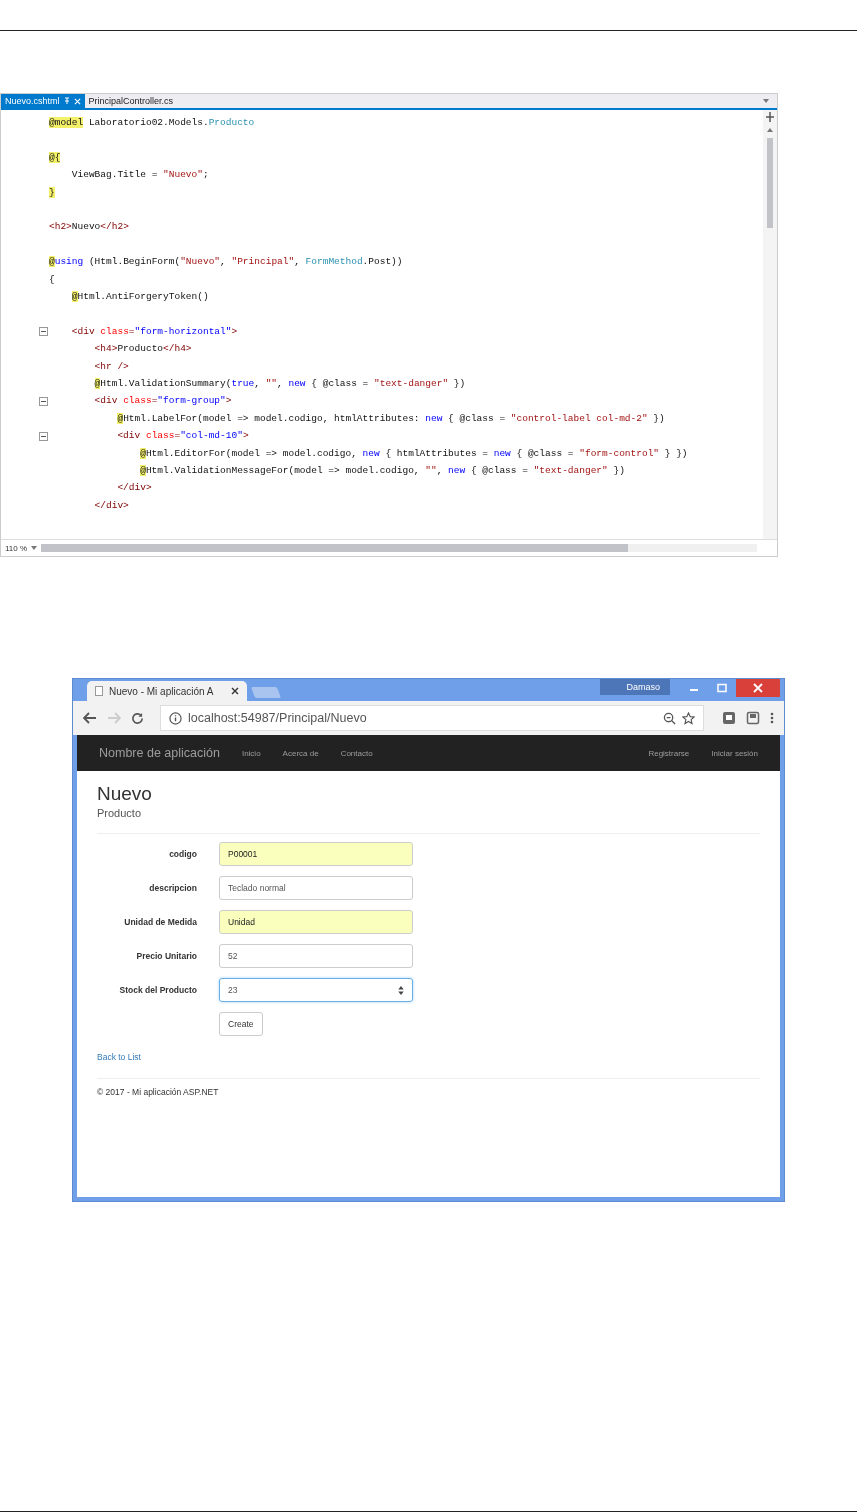  What do you see at coordinates (432, 718) in the screenshot?
I see `address-bar: localhost:54987/Principal/Nuevo` at bounding box center [432, 718].